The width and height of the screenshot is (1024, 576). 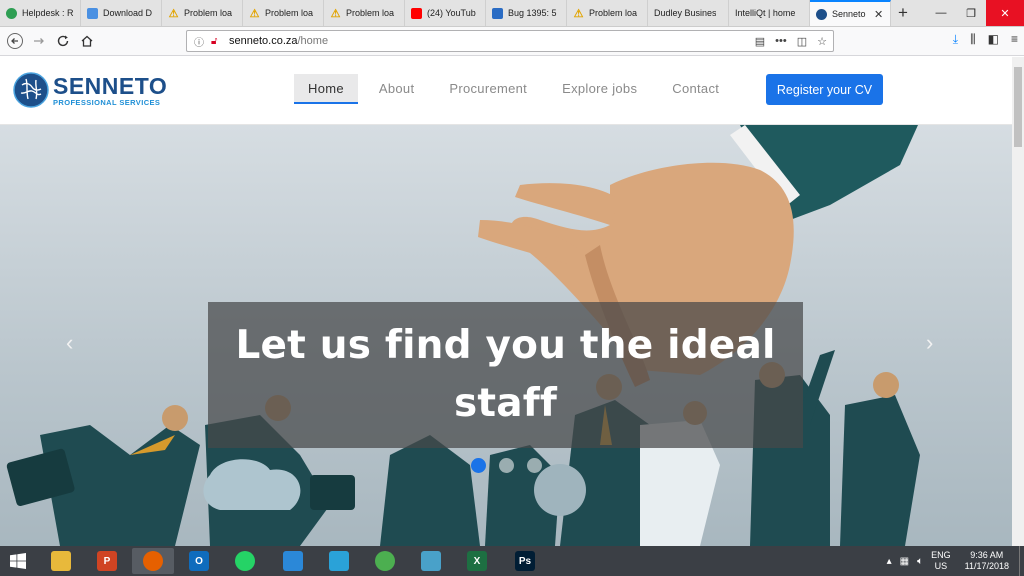 I want to click on taskbar-app: Ps, so click(x=525, y=561).